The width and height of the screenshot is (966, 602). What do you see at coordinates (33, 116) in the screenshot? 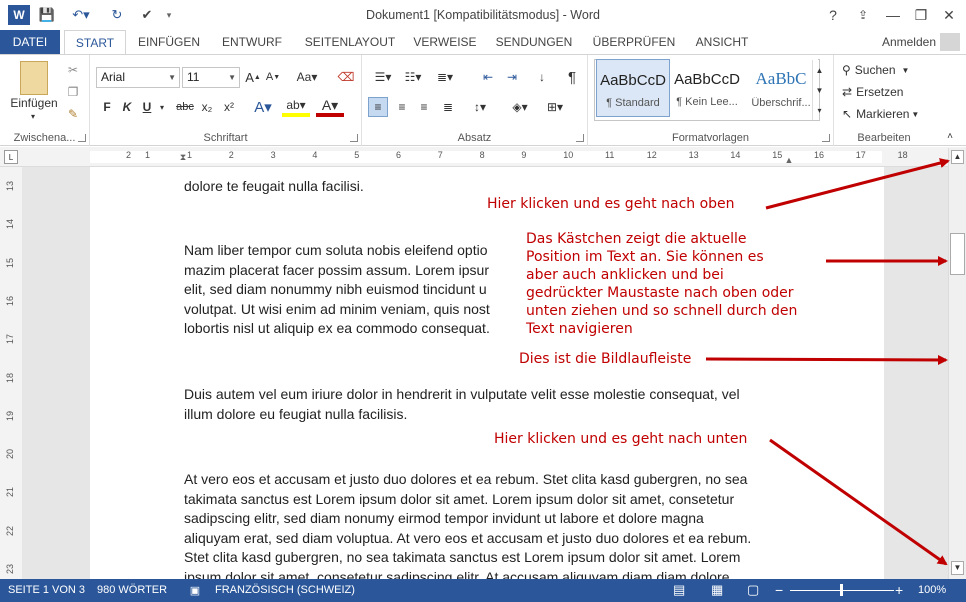
I see `paste-dropdown-icon: ▾` at bounding box center [33, 116].